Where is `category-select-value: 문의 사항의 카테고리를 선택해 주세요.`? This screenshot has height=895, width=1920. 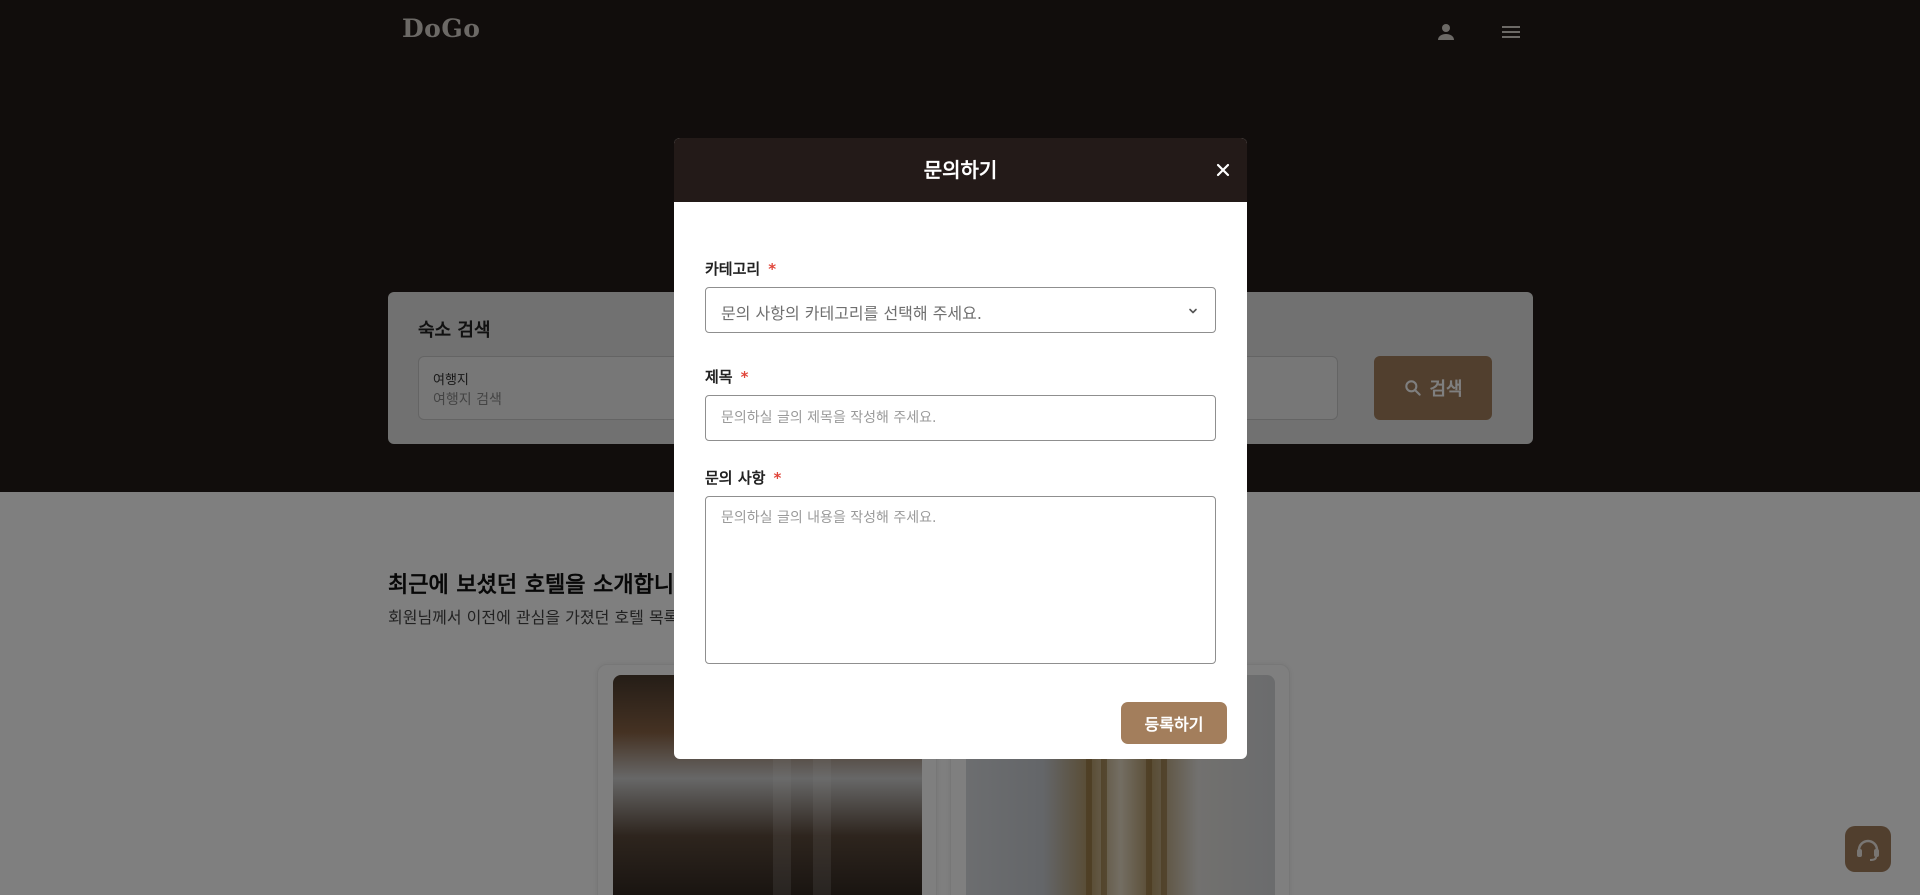 category-select-value: 문의 사항의 카테고리를 선택해 주세요. is located at coordinates (851, 313).